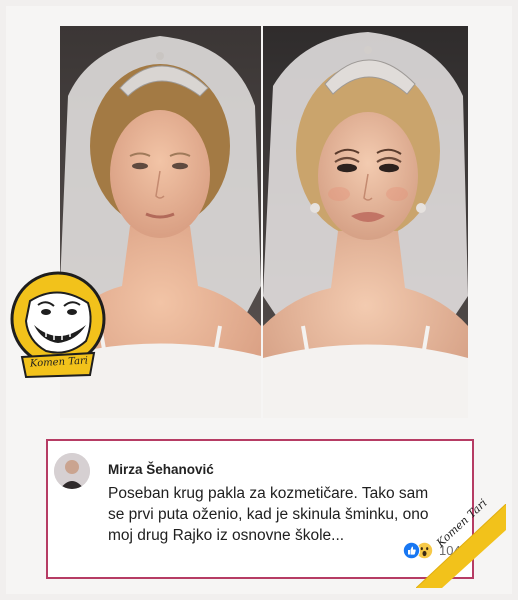 This screenshot has height=600, width=518. Describe the element at coordinates (411, 550) in the screenshot. I see `like-icon` at that location.